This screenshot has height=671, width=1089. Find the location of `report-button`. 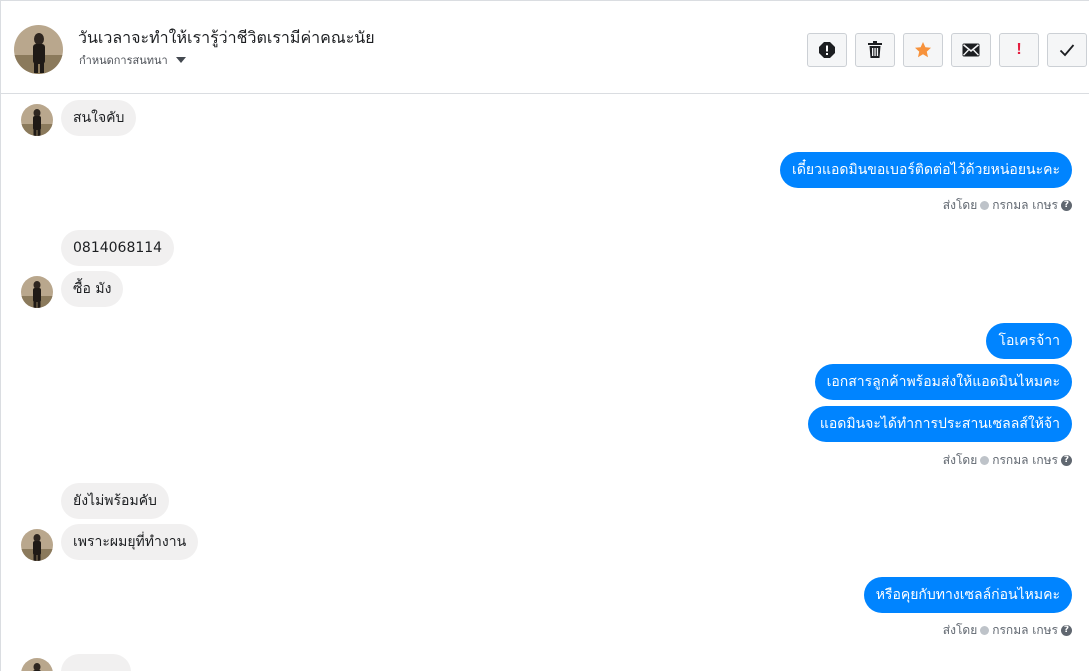

report-button is located at coordinates (827, 50).